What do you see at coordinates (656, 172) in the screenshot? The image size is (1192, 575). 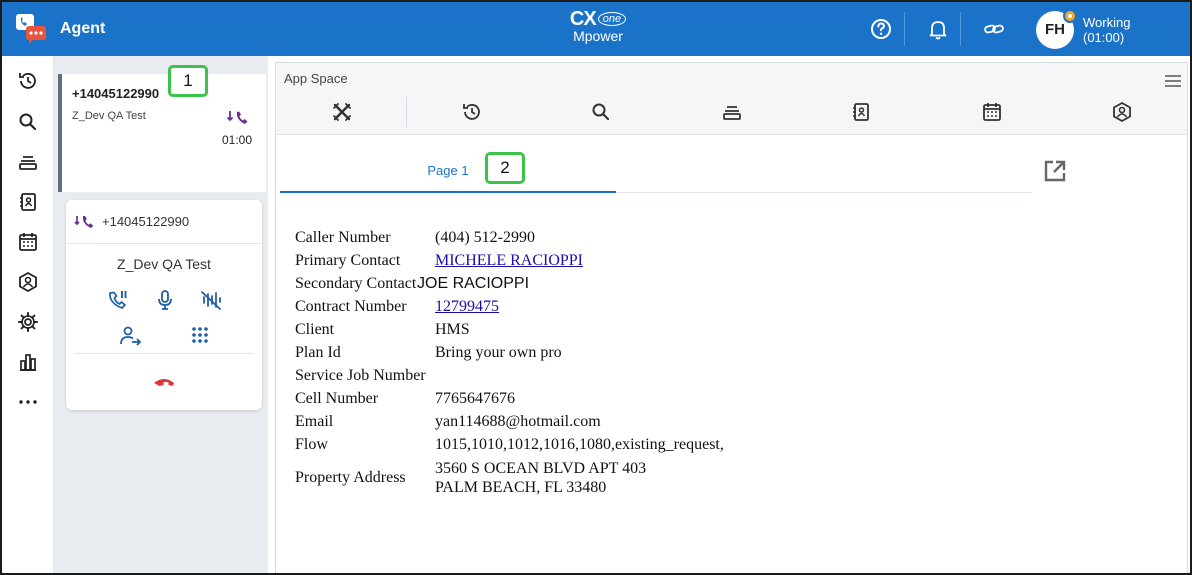 I see `page-tabs: Page 1` at bounding box center [656, 172].